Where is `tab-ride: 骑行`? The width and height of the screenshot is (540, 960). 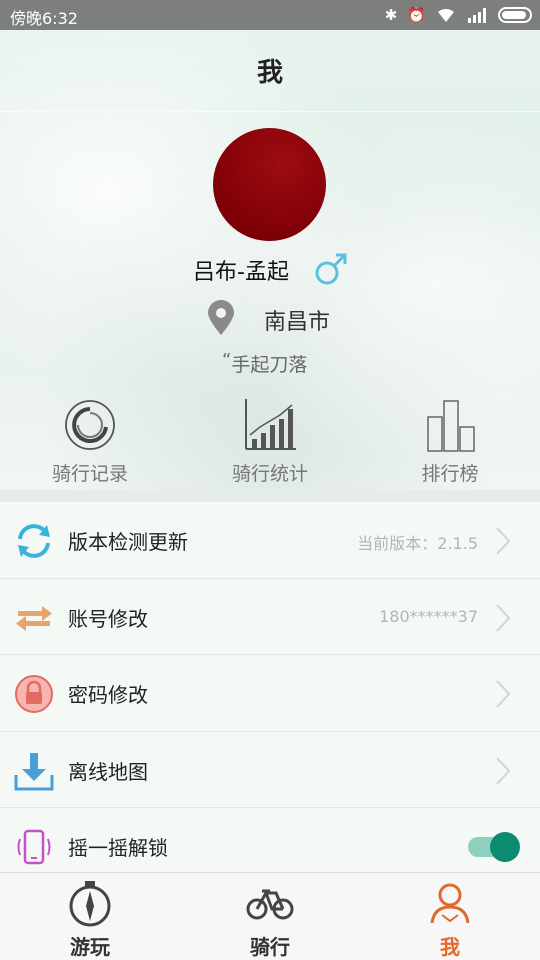 tab-ride: 骑行 is located at coordinates (270, 916).